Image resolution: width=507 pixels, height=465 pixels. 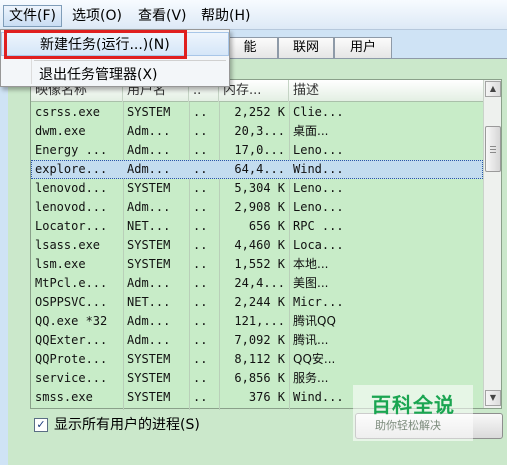 What do you see at coordinates (266, 226) in the screenshot?
I see `cell-memory: 656 K` at bounding box center [266, 226].